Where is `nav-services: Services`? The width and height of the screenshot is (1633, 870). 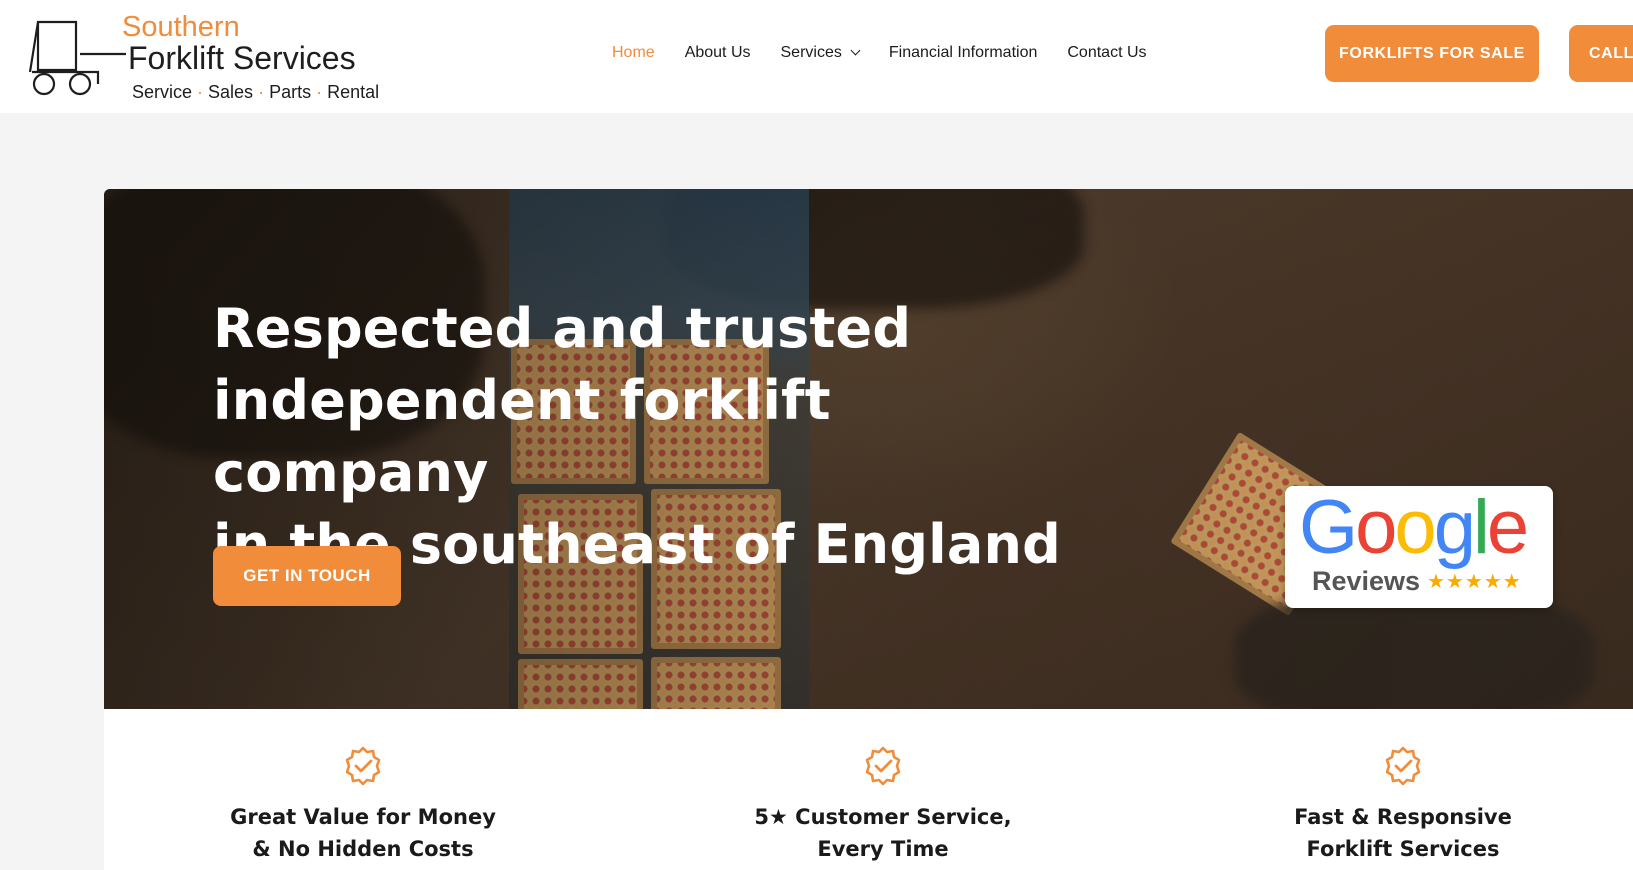
nav-services: Services is located at coordinates (820, 53).